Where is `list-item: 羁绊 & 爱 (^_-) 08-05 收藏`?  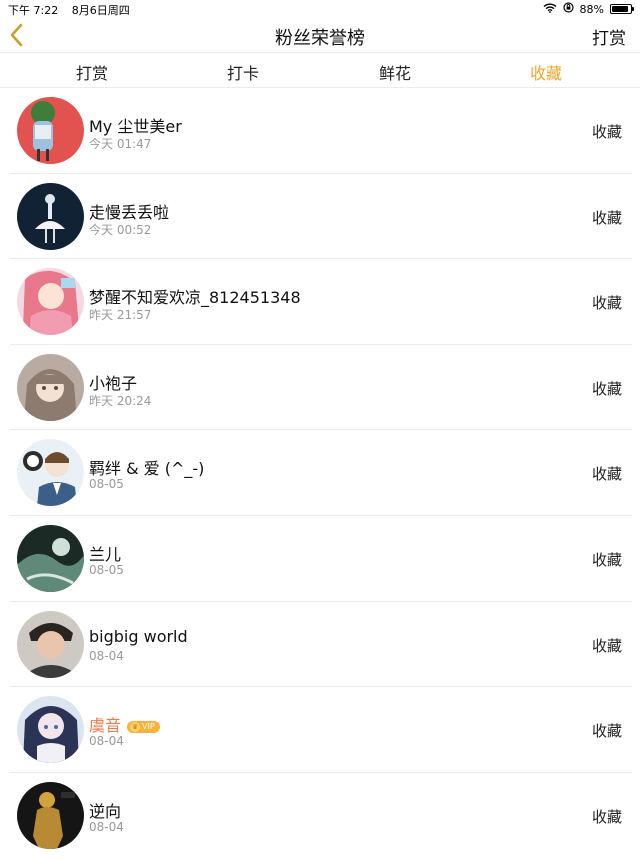 list-item: 羁绊 & 爱 (^_-) 08-05 收藏 is located at coordinates (320, 473).